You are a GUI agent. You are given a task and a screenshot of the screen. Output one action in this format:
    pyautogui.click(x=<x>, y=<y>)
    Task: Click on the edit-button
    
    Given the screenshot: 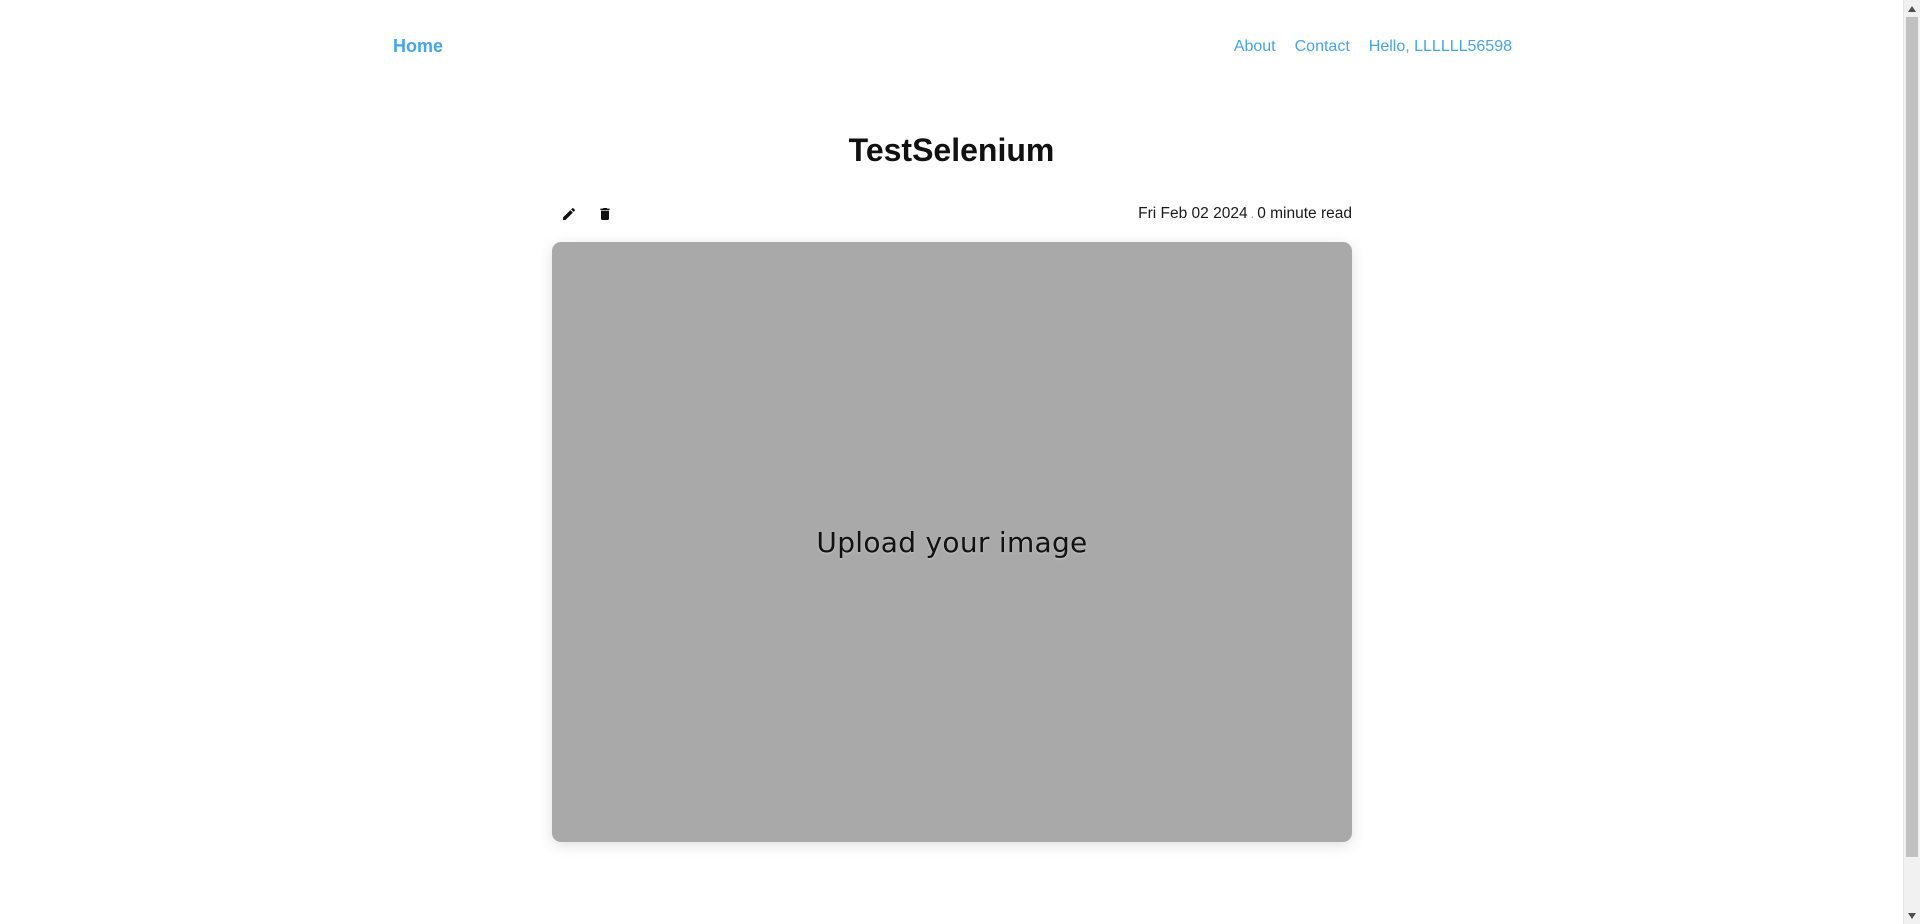 What is the action you would take?
    pyautogui.click(x=569, y=214)
    